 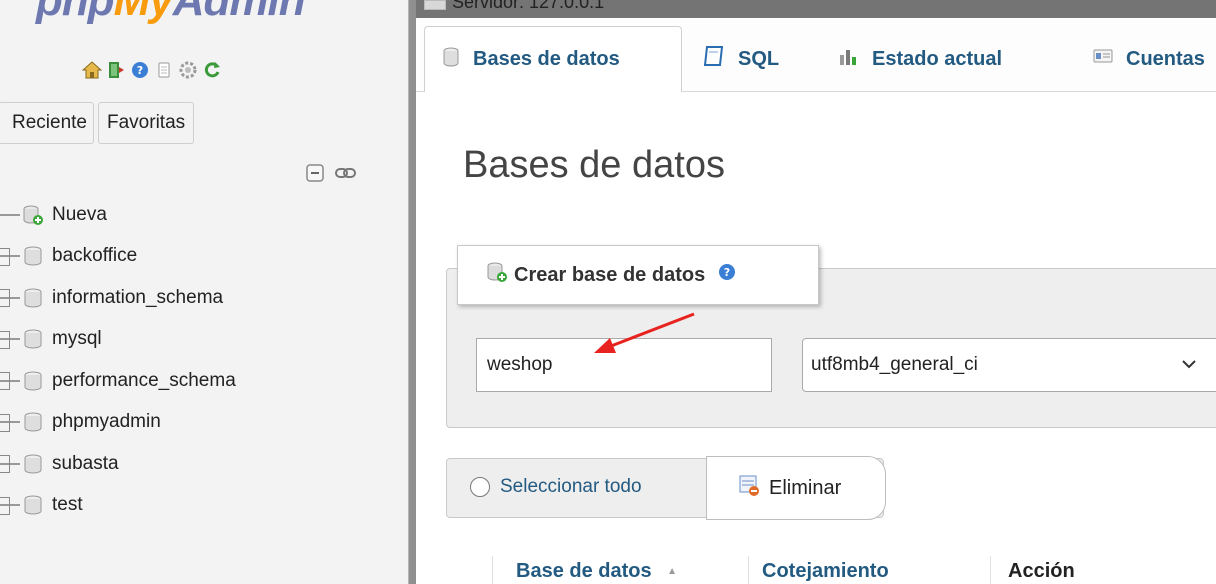 I want to click on checkbox-icon, so click(x=480, y=487).